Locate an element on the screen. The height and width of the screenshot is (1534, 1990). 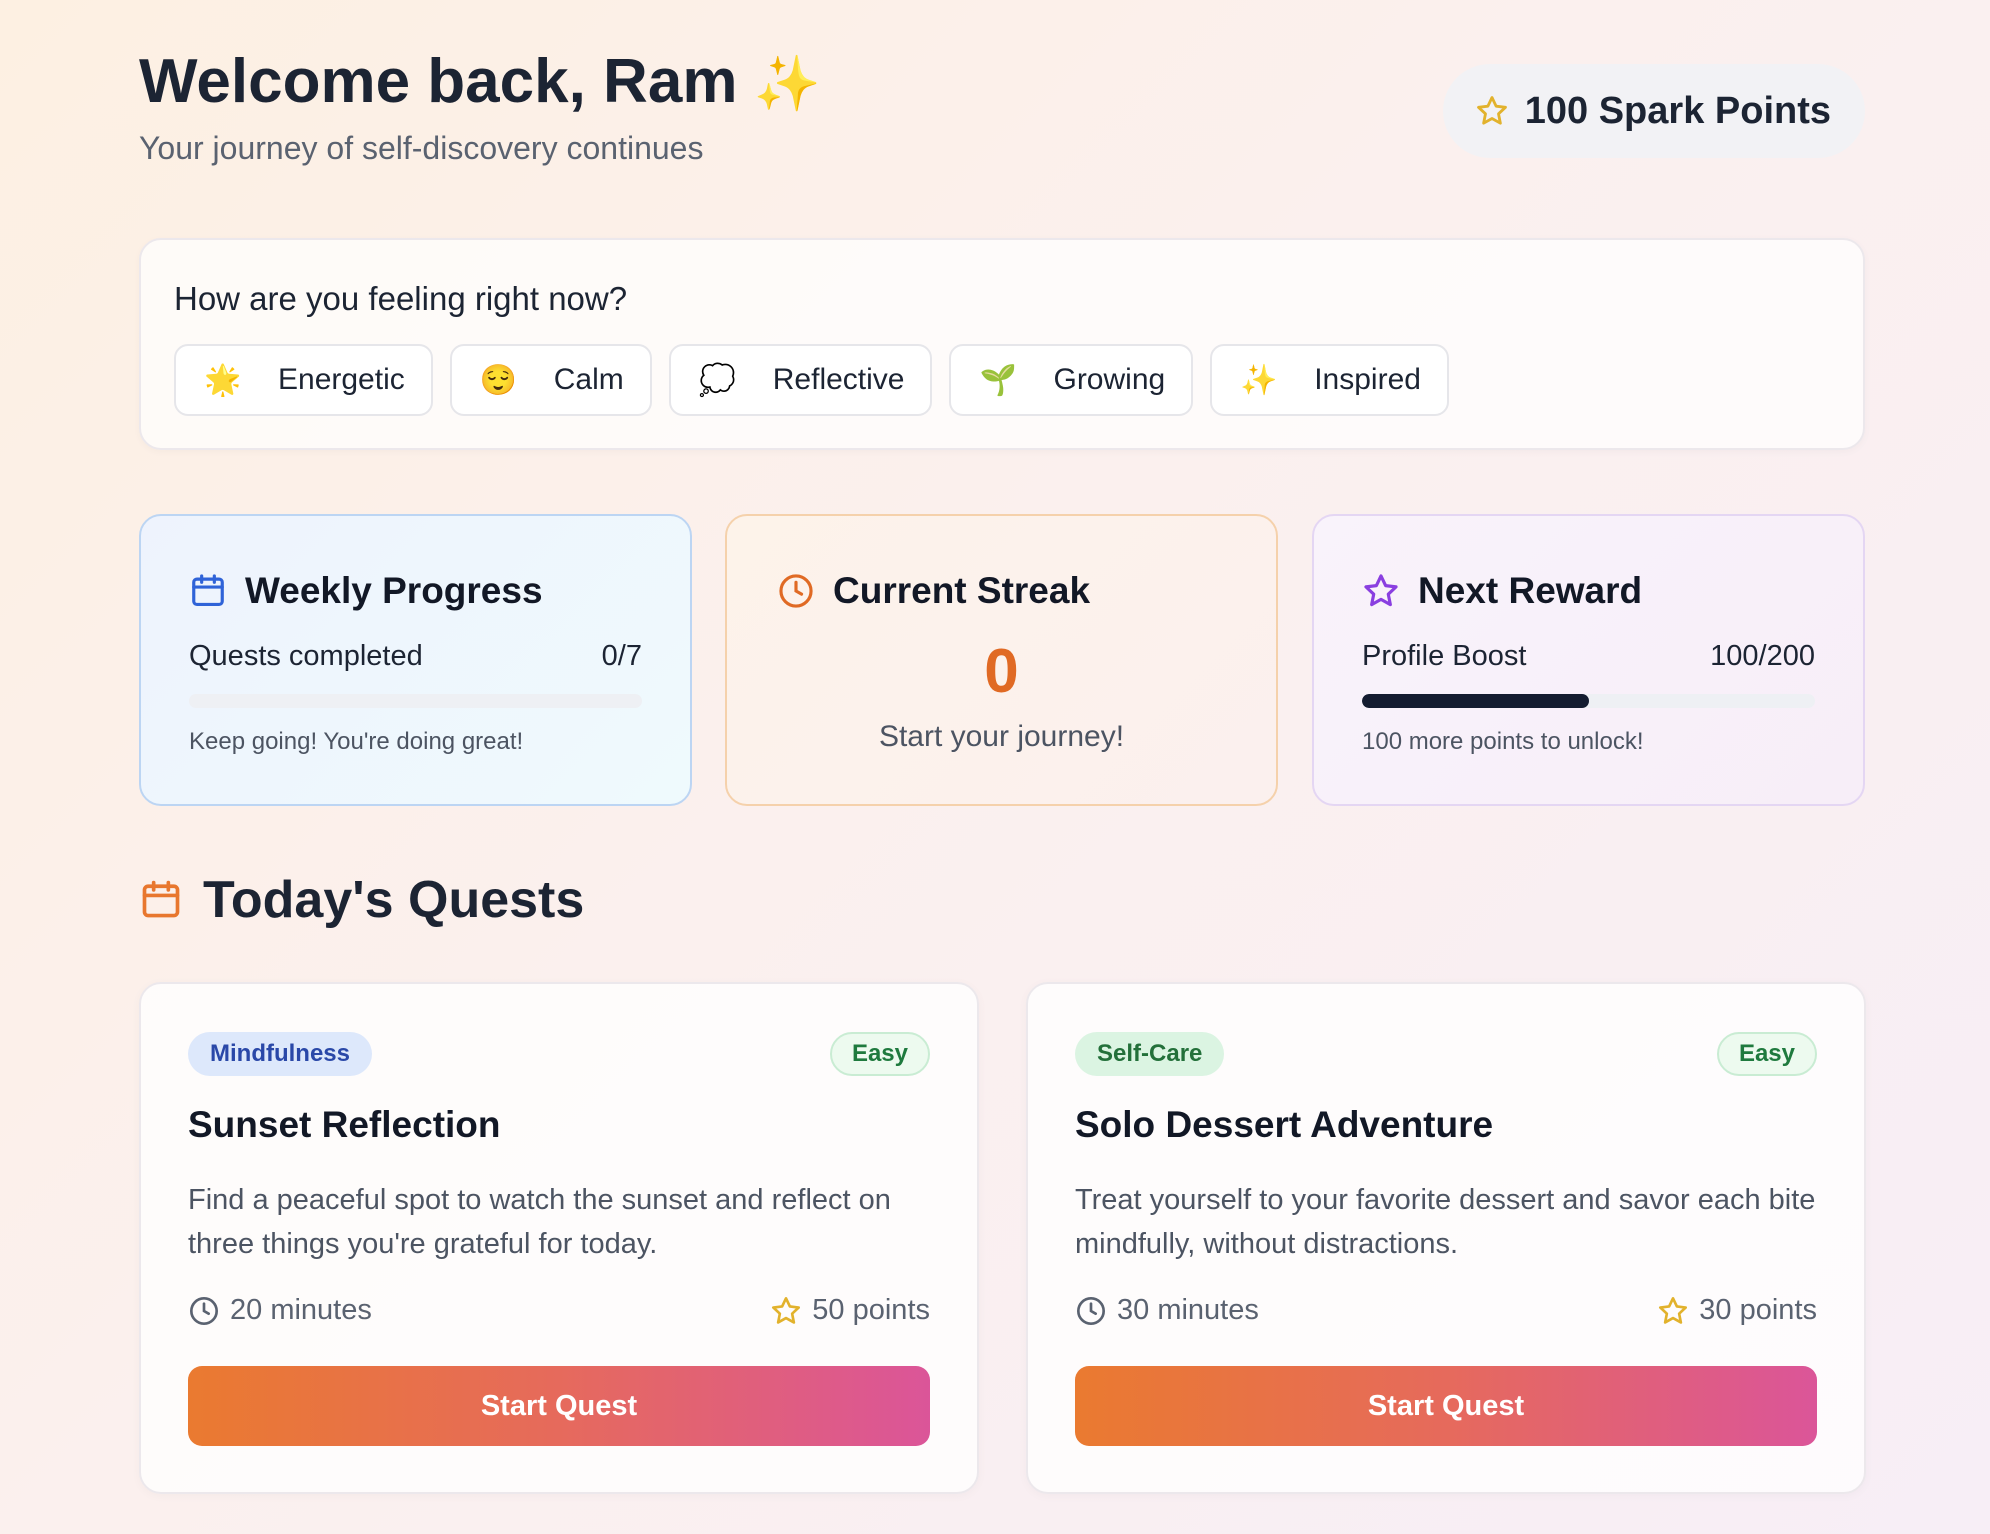
category-badge: Self-Care is located at coordinates (1150, 1054).